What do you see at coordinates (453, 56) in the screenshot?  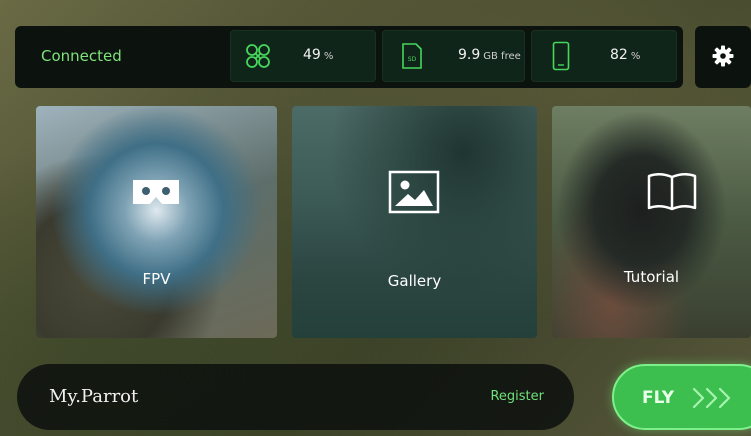 I see `storage-chip: SD 9.9 GB free` at bounding box center [453, 56].